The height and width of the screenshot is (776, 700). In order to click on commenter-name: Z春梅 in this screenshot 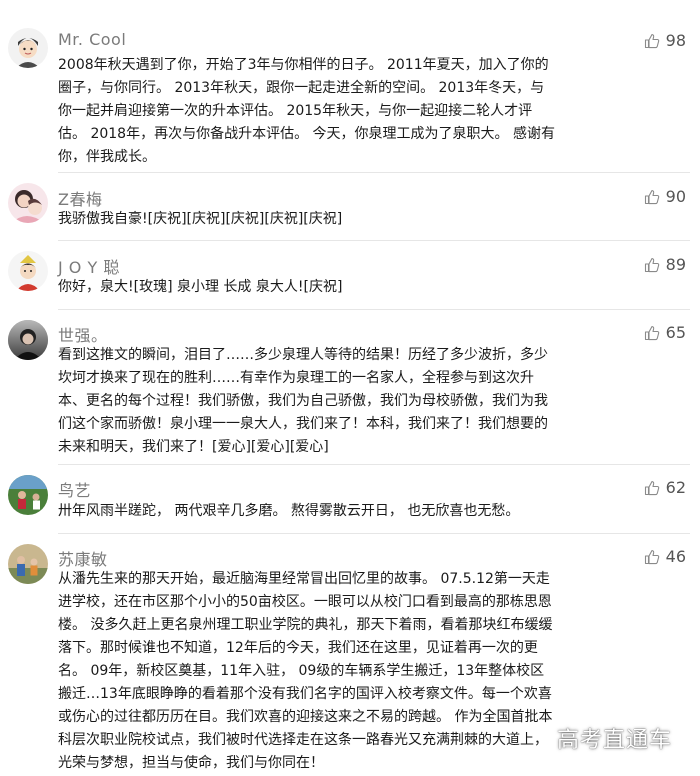, I will do `click(80, 198)`.